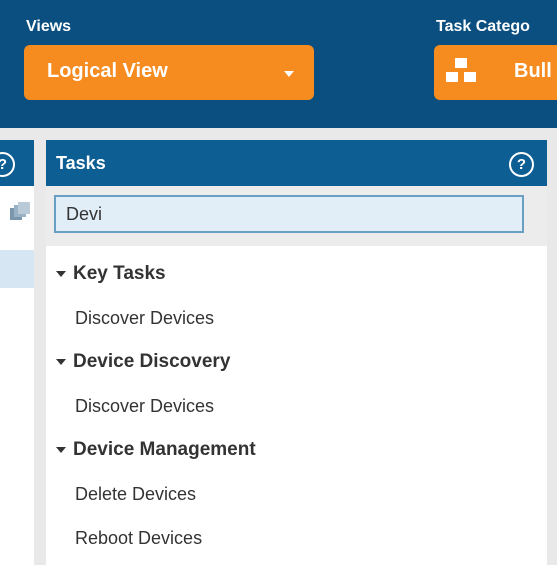 This screenshot has width=557, height=565. I want to click on group-header-key-tasks: Key Tasks, so click(296, 274).